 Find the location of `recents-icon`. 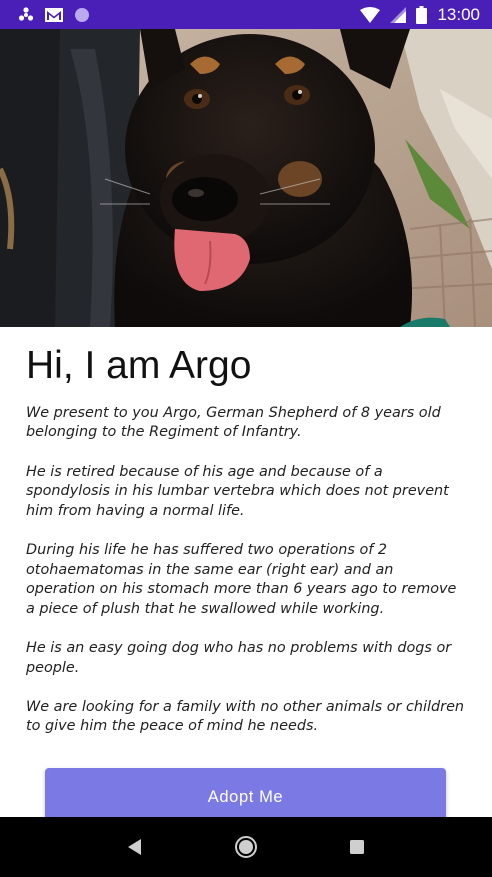

recents-icon is located at coordinates (356, 847).